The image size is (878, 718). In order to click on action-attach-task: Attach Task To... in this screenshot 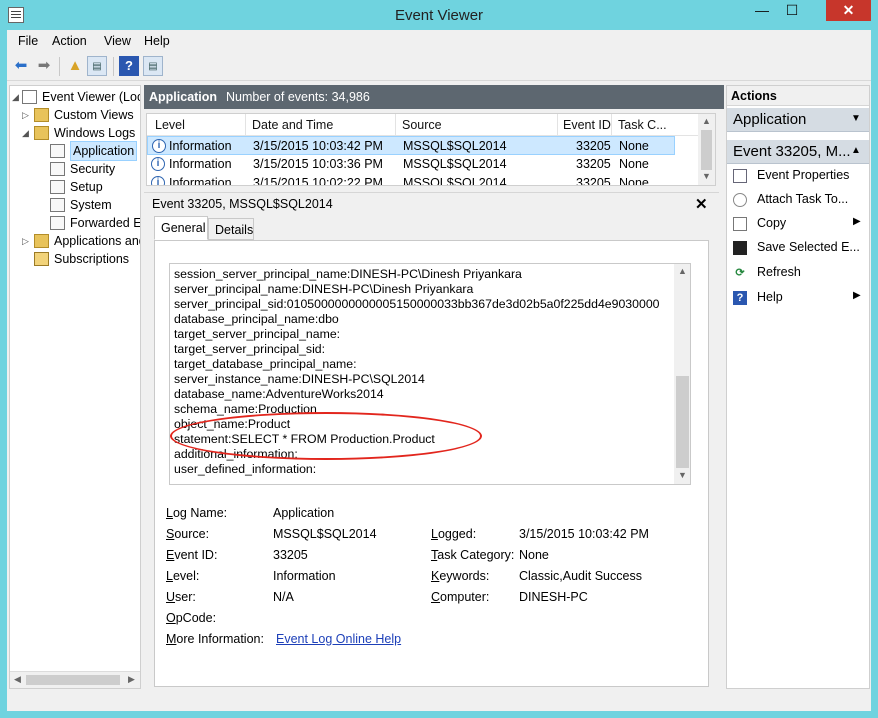, I will do `click(798, 200)`.